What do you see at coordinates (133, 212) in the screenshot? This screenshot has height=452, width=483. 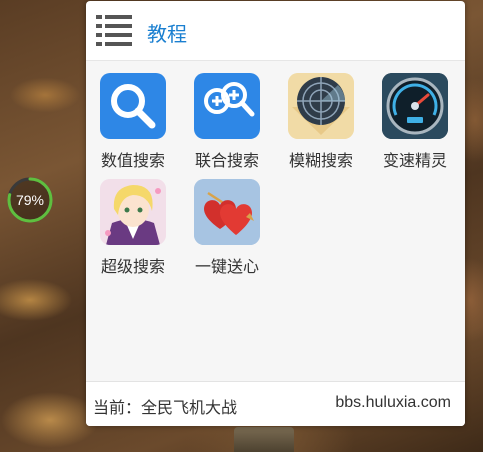 I see `anime-character-icon` at bounding box center [133, 212].